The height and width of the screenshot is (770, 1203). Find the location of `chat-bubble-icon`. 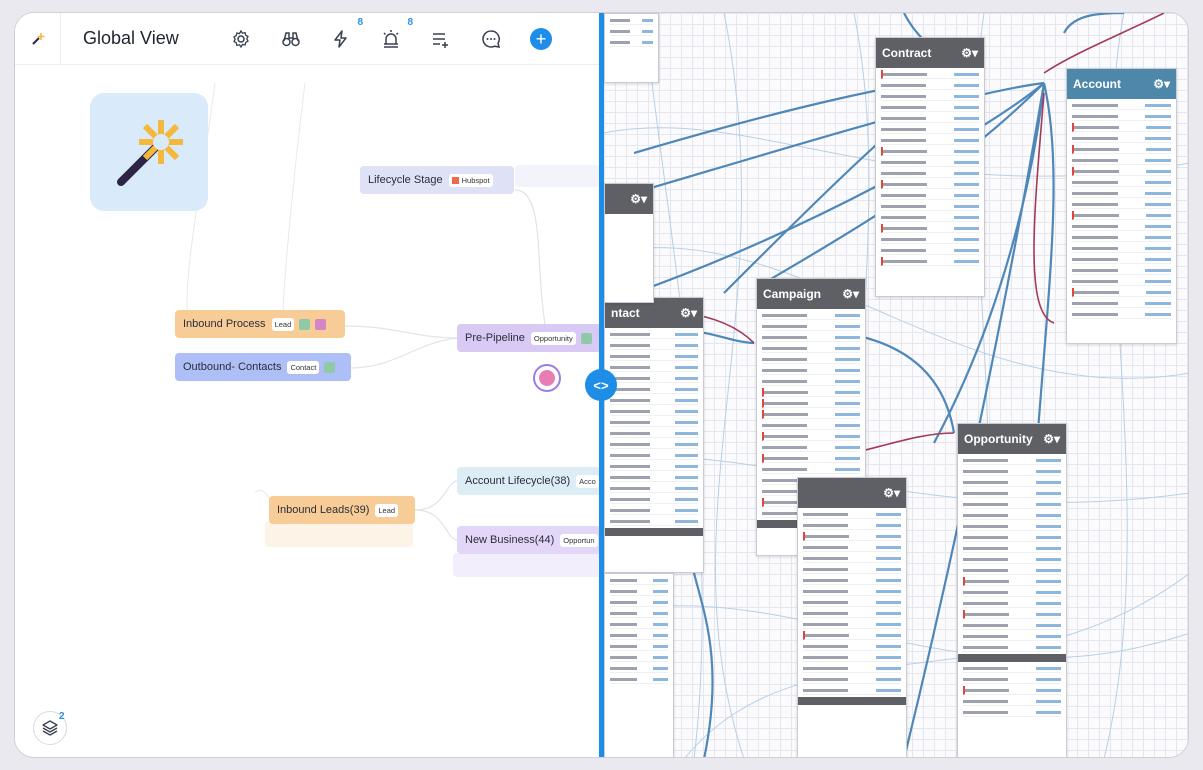

chat-bubble-icon is located at coordinates (491, 39).